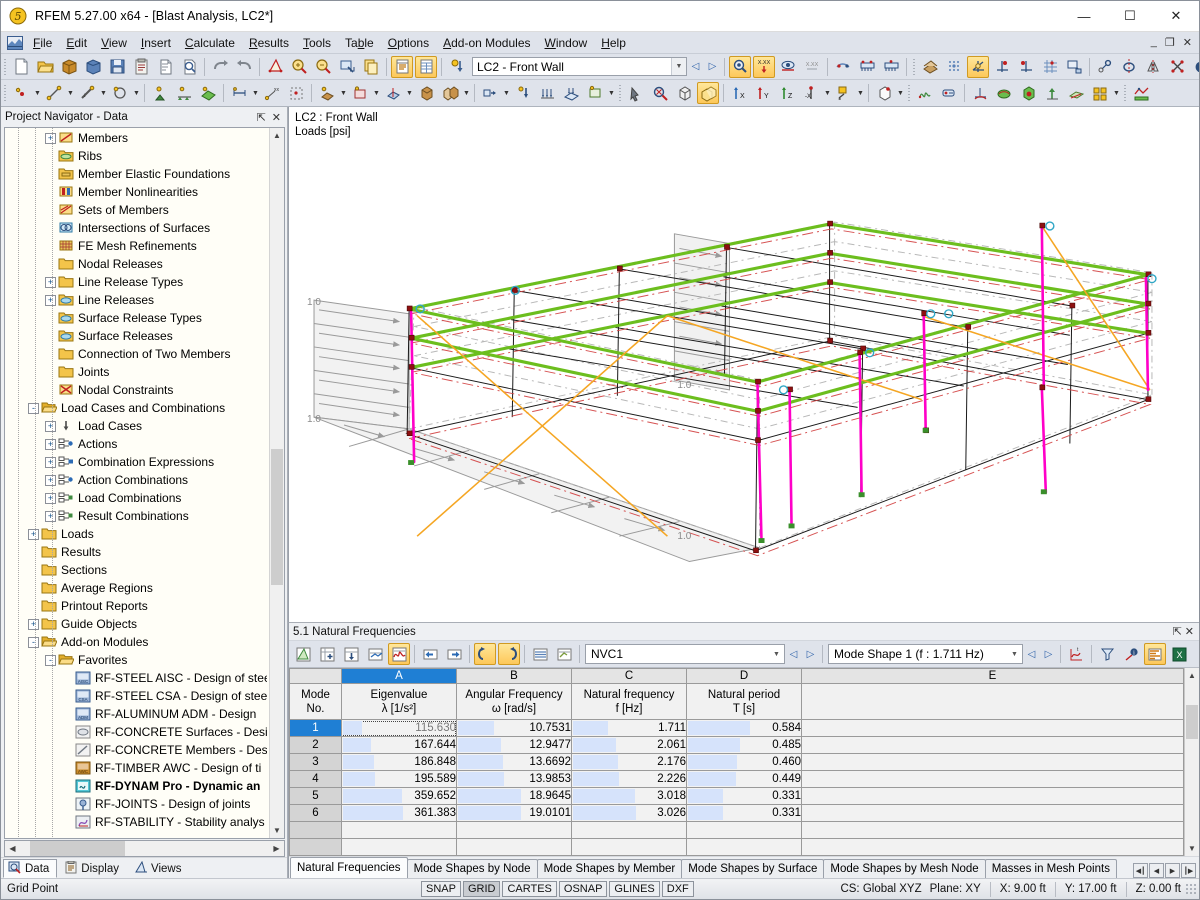  Describe the element at coordinates (277, 135) in the screenshot. I see `scroll-up-icon: ▲` at that location.